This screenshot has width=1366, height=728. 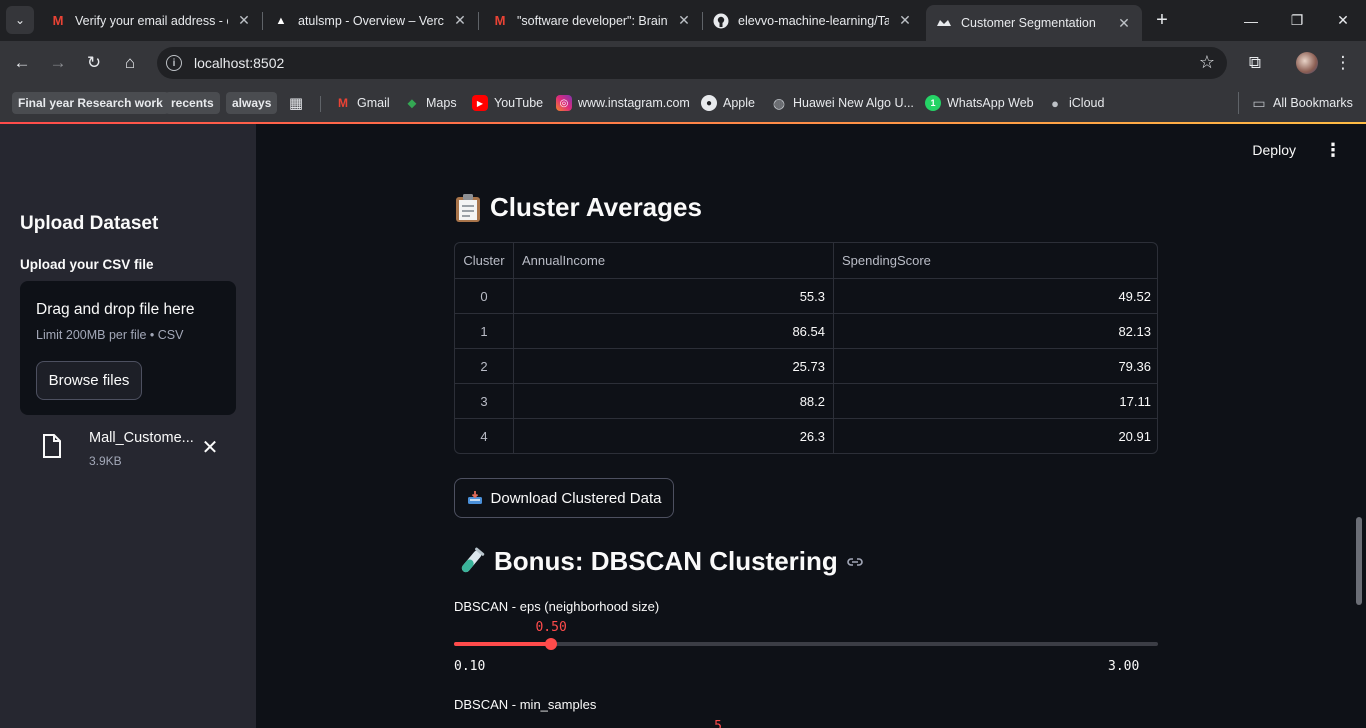 What do you see at coordinates (281, 20) in the screenshot?
I see `vercel-icon: ▲` at bounding box center [281, 20].